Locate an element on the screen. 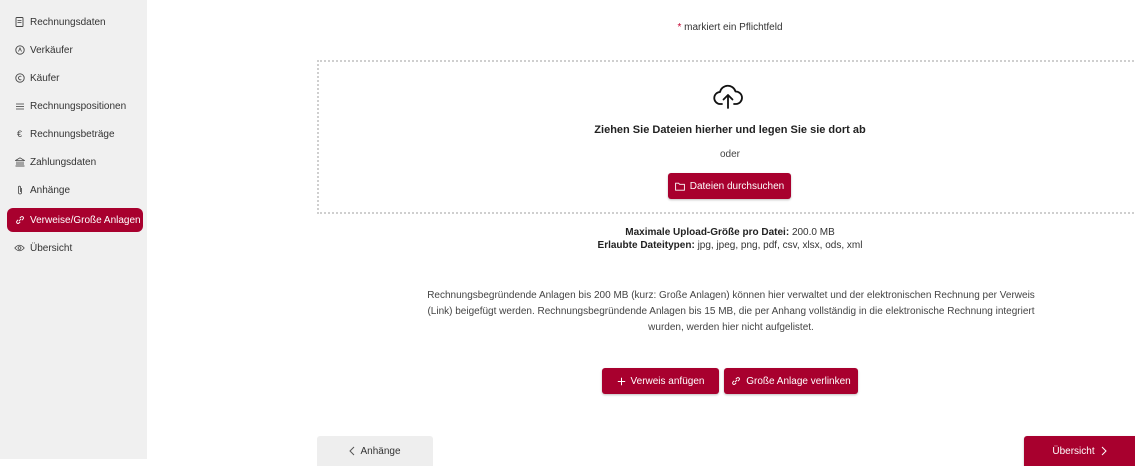  sidebar-item-label: Rechnungsbeträge is located at coordinates (72, 134).